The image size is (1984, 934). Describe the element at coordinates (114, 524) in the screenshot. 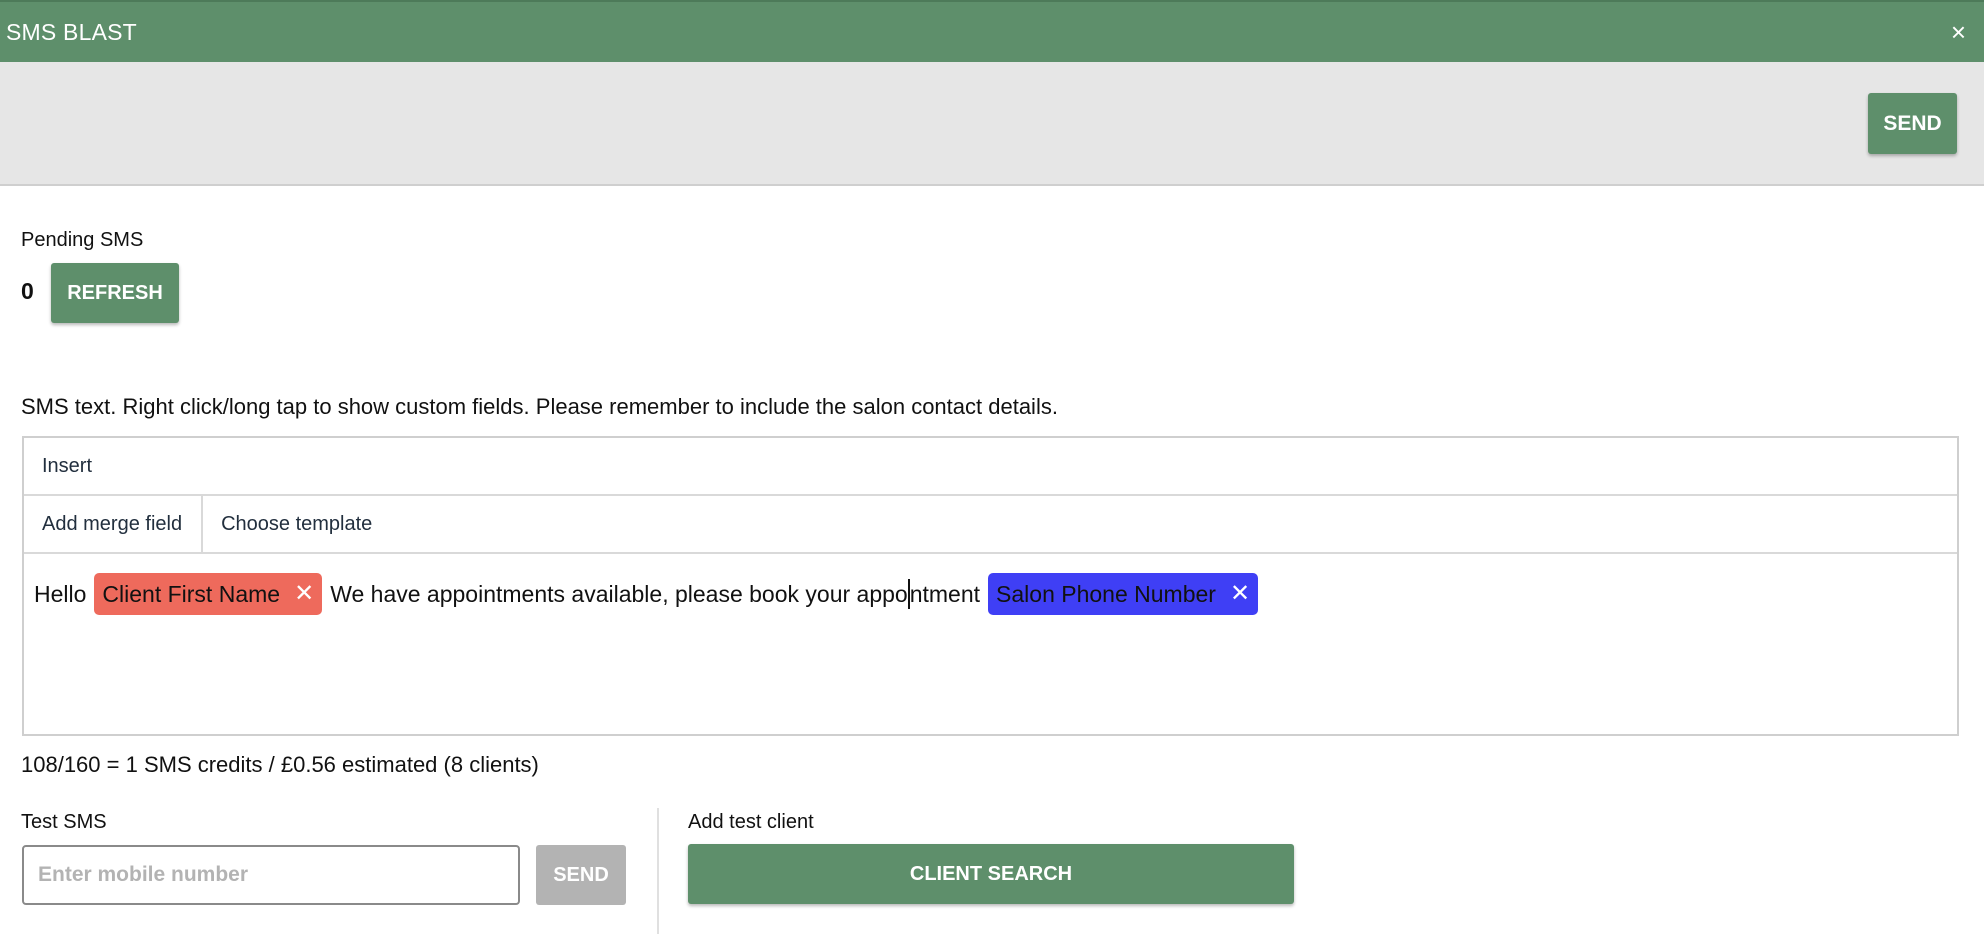

I see `add-merge-field-button: Add merge field` at that location.